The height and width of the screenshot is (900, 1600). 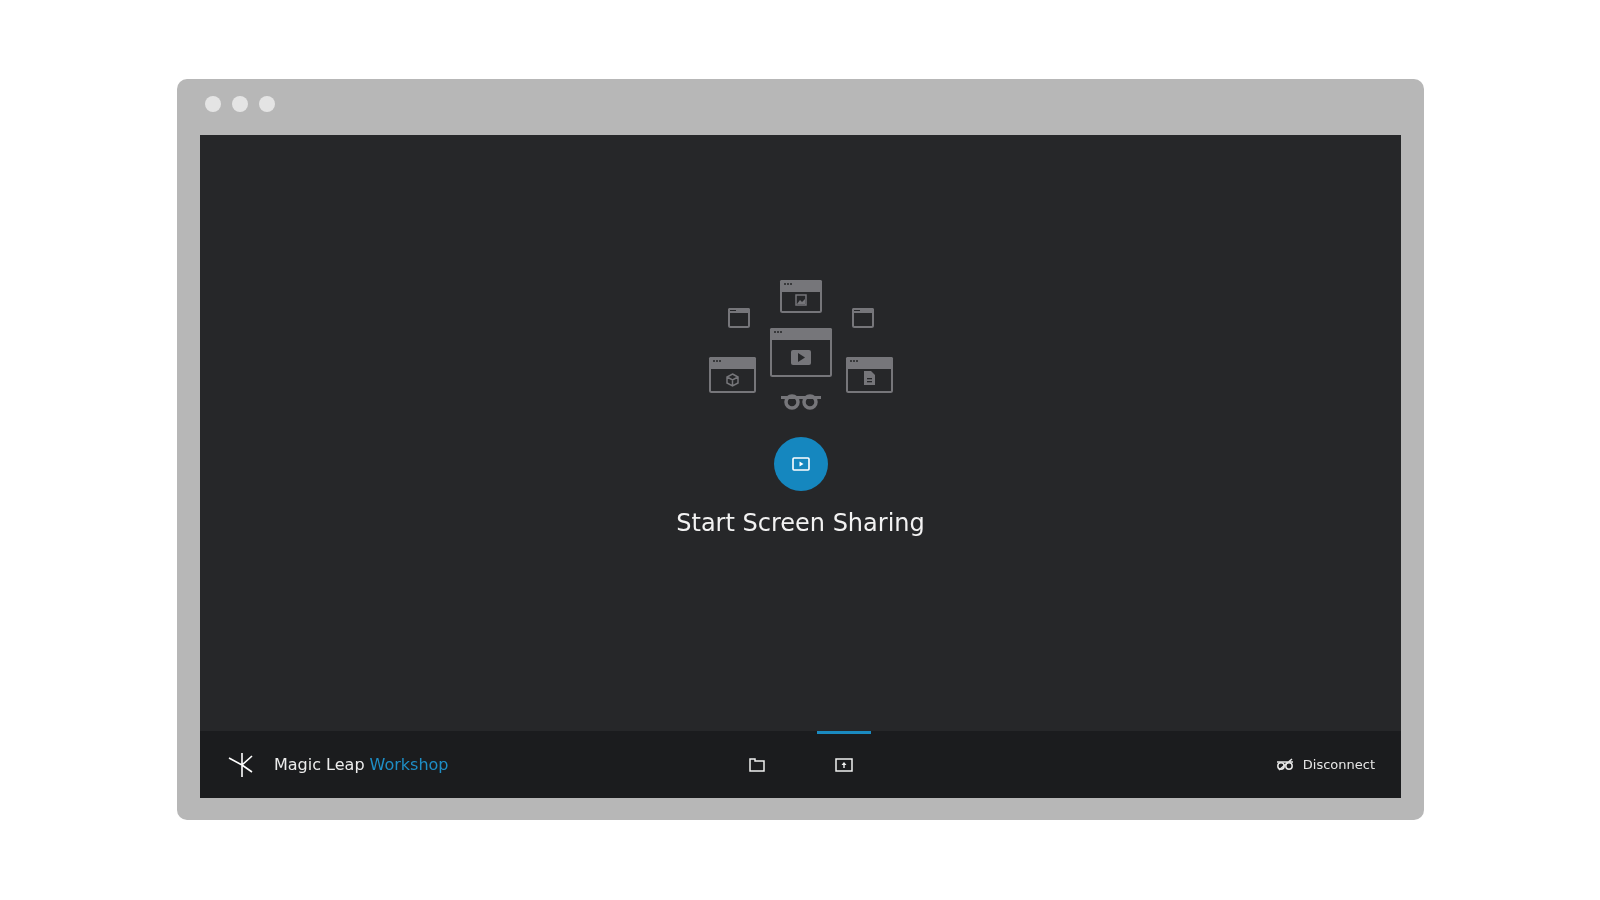 I want to click on disconnect-button: Disconnect, so click(x=1325, y=764).